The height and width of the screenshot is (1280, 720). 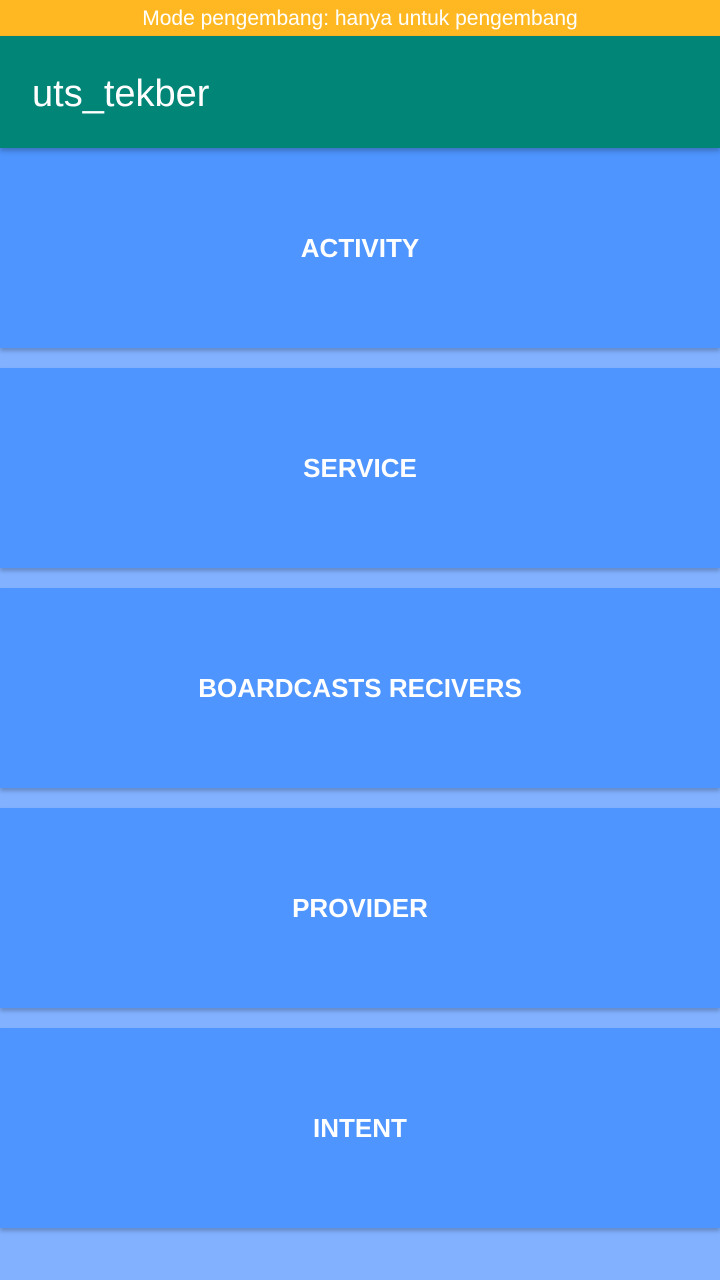 I want to click on app-bar: uts_tekber, so click(x=360, y=92).